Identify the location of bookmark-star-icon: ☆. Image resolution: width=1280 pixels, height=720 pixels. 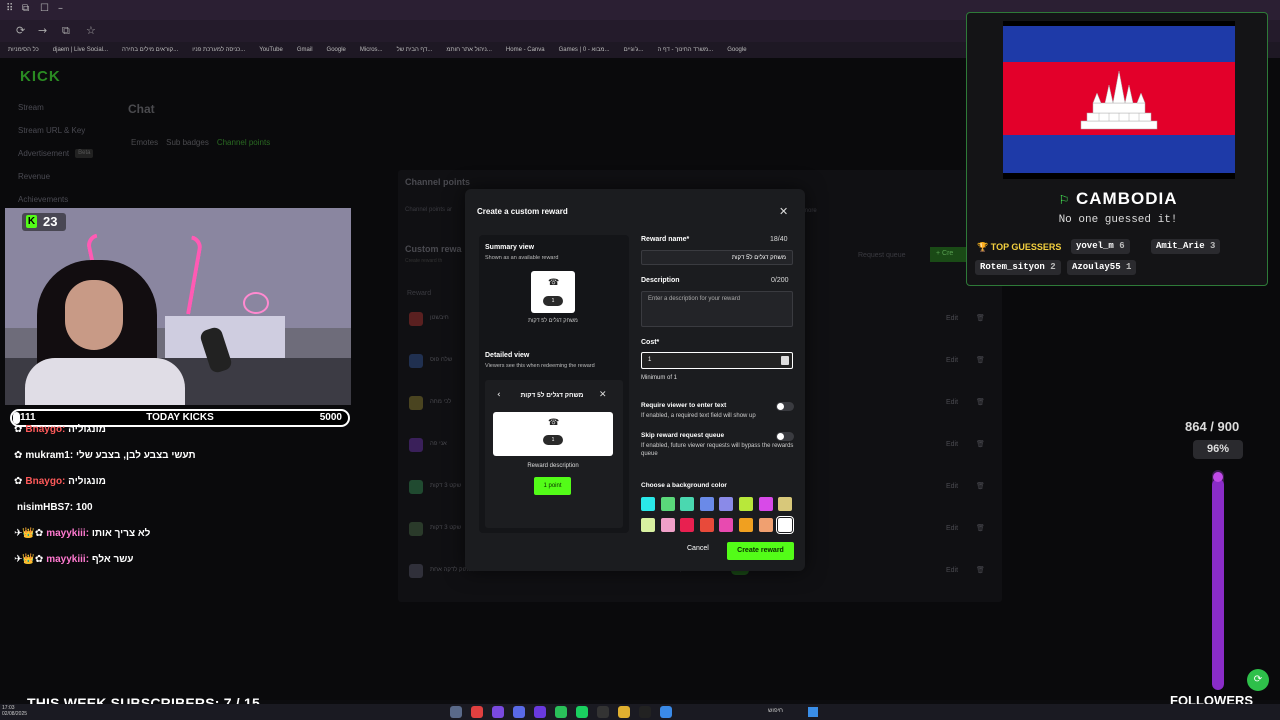
(91, 30).